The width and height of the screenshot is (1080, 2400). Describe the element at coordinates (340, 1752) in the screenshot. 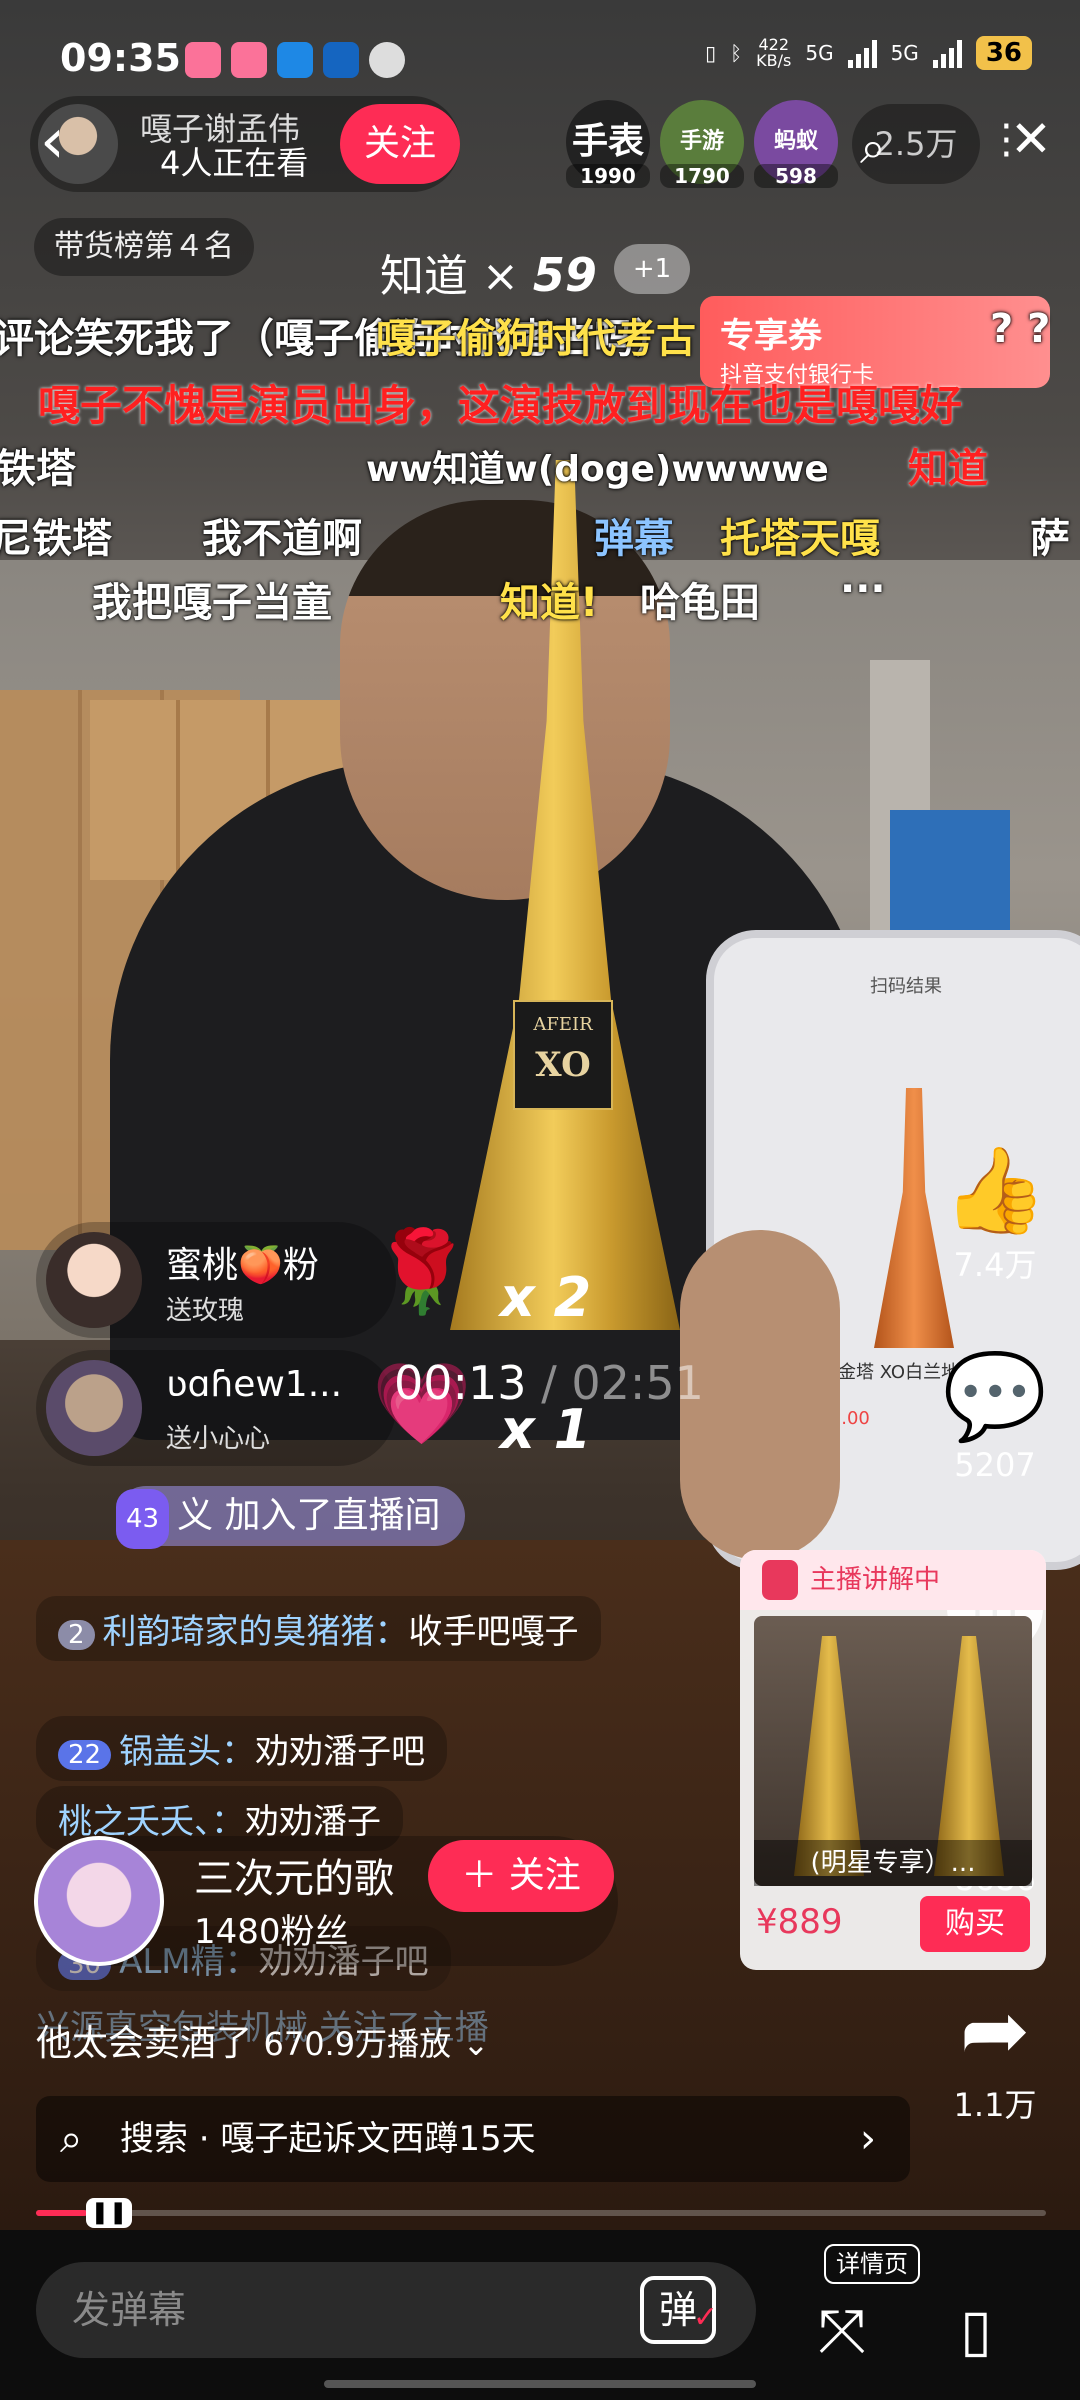

I see `chat-text: 劝劝潘子吧` at that location.